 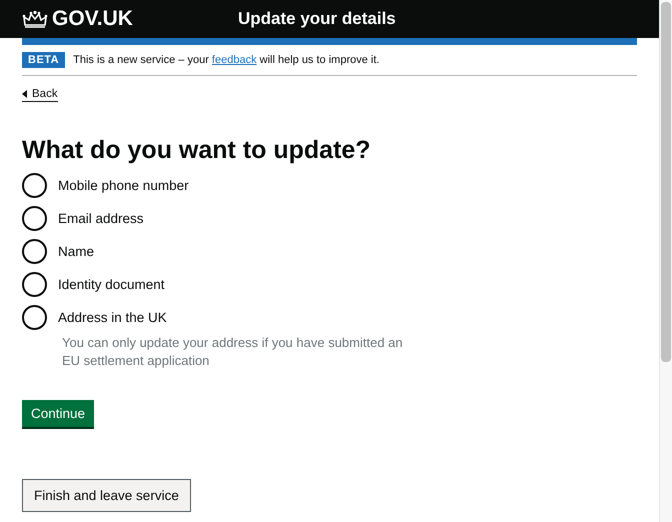 What do you see at coordinates (40, 94) in the screenshot?
I see `back-link: Back` at bounding box center [40, 94].